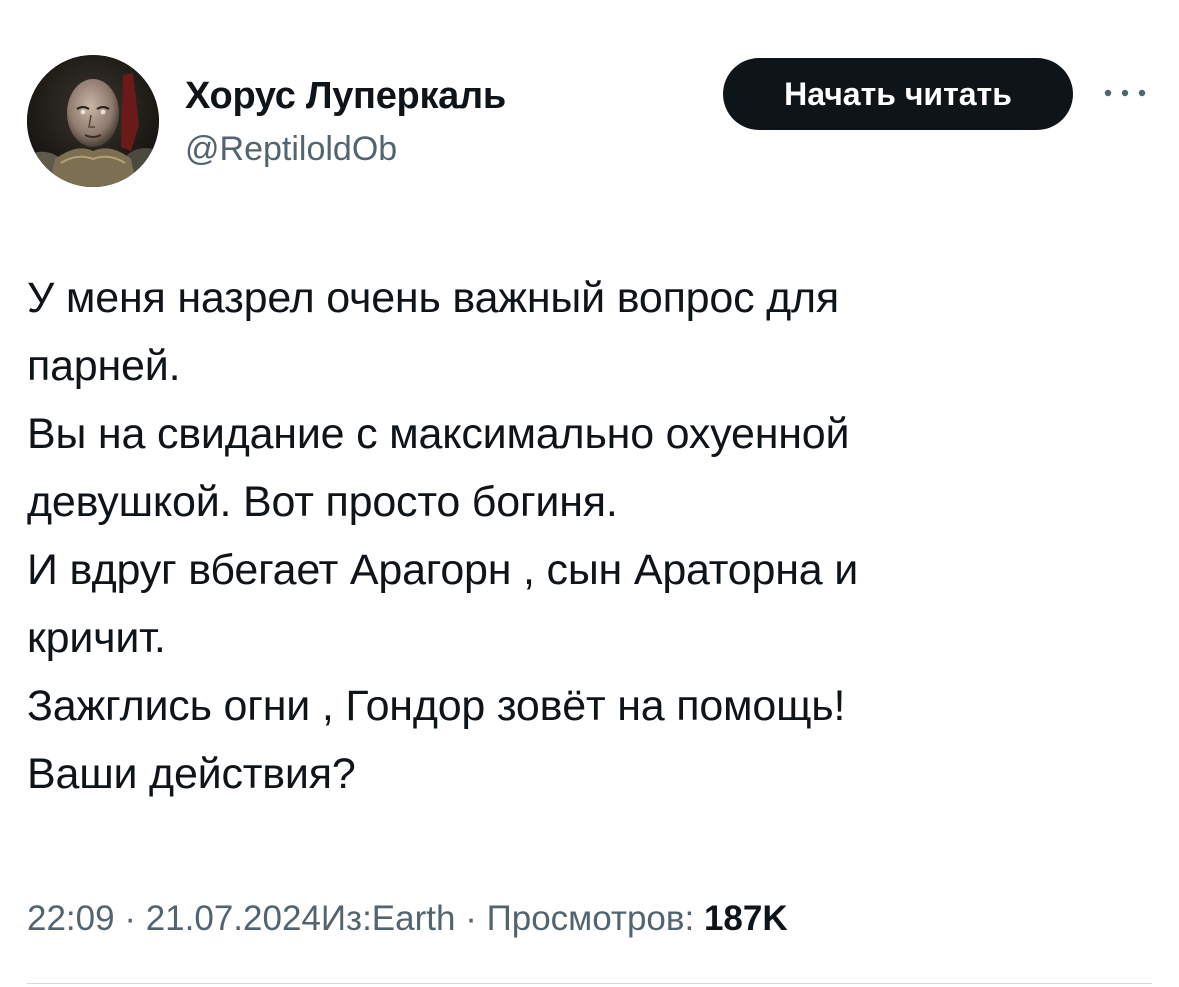 The image size is (1179, 987). What do you see at coordinates (589, 983) in the screenshot?
I see `divider` at bounding box center [589, 983].